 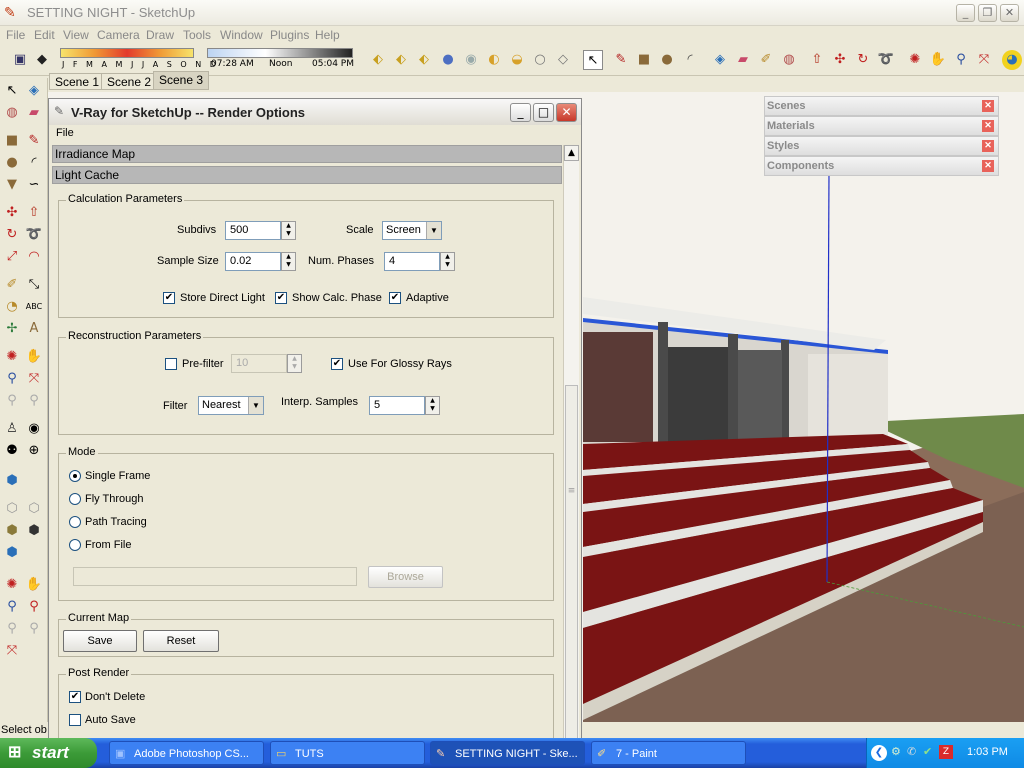 I want to click on filter-select: Nearest ▼, so click(x=231, y=405).